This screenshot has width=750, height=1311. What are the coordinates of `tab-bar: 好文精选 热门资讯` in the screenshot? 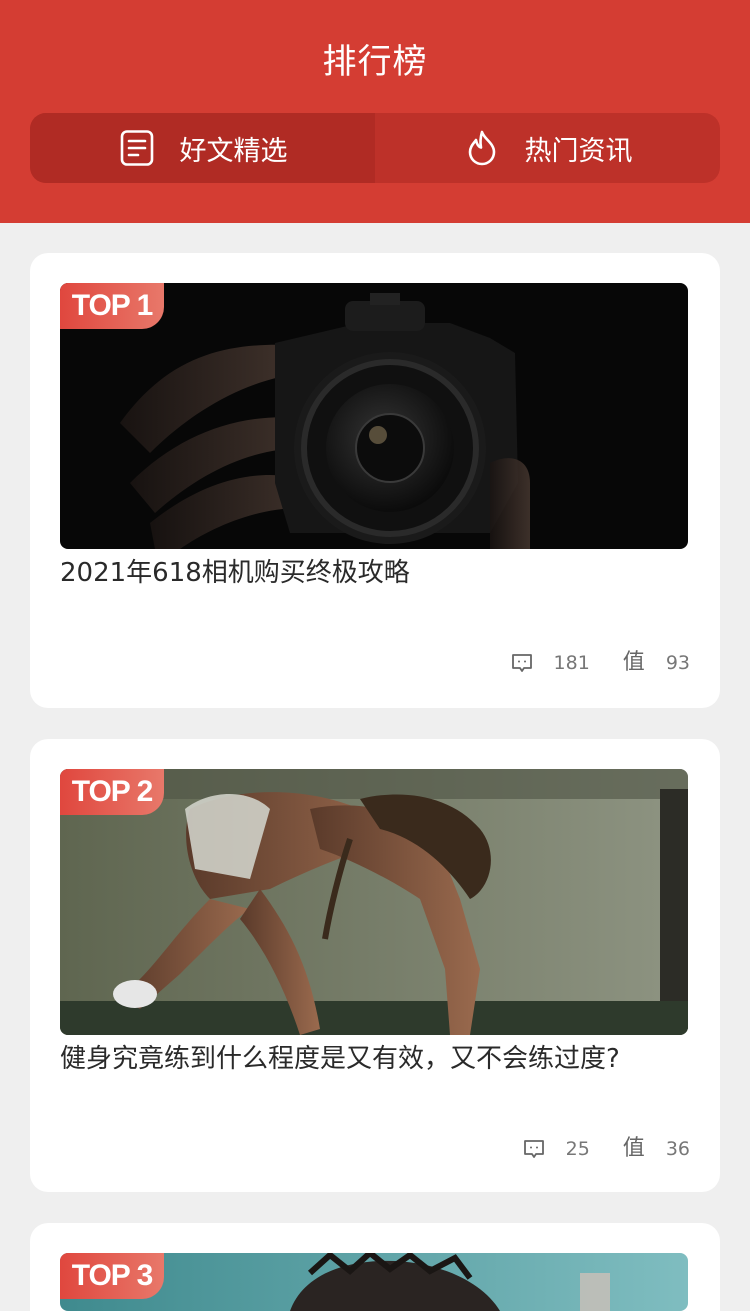 It's located at (375, 148).